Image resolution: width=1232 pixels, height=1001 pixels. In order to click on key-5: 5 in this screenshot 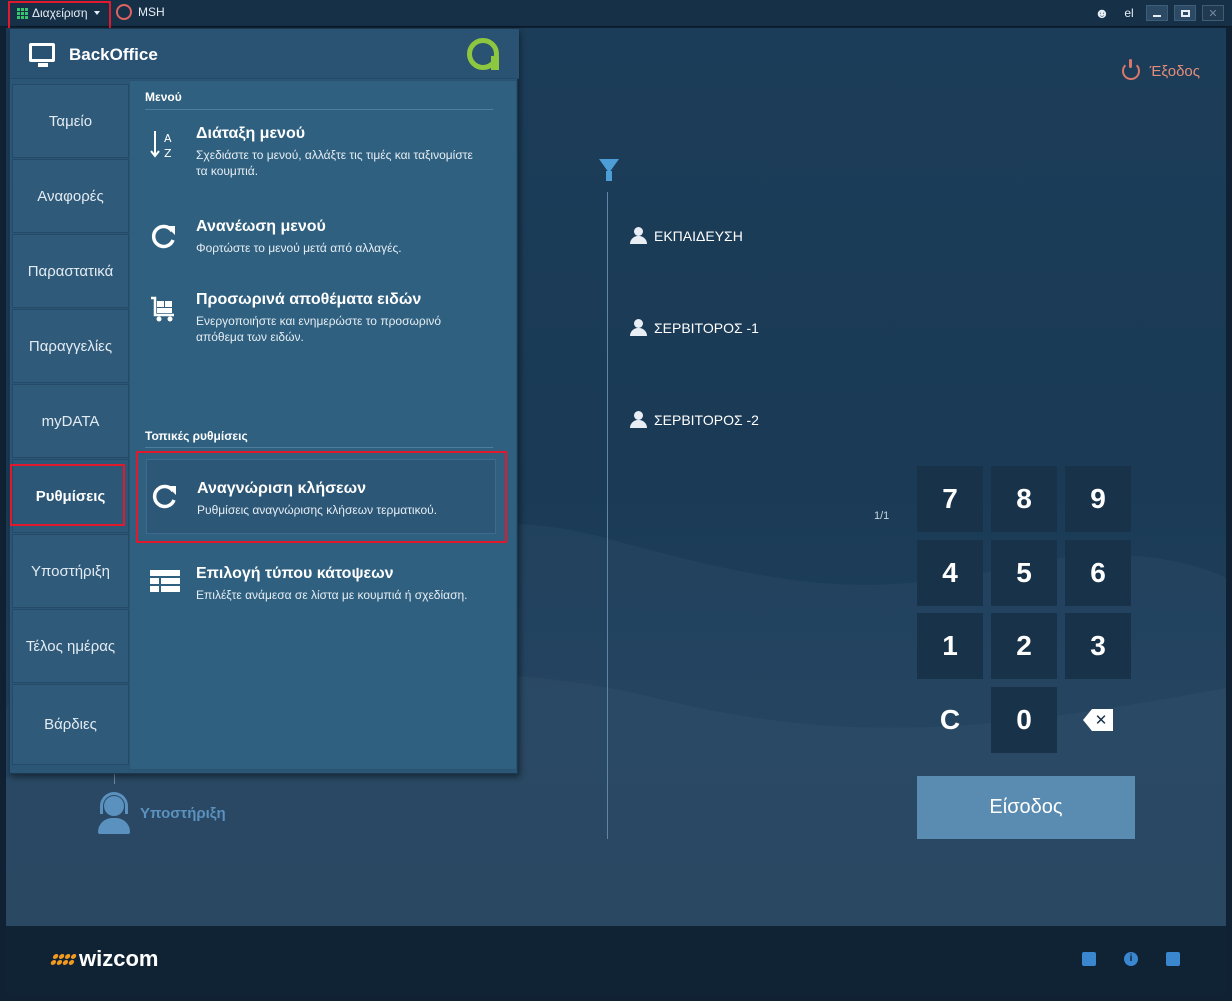, I will do `click(1024, 573)`.